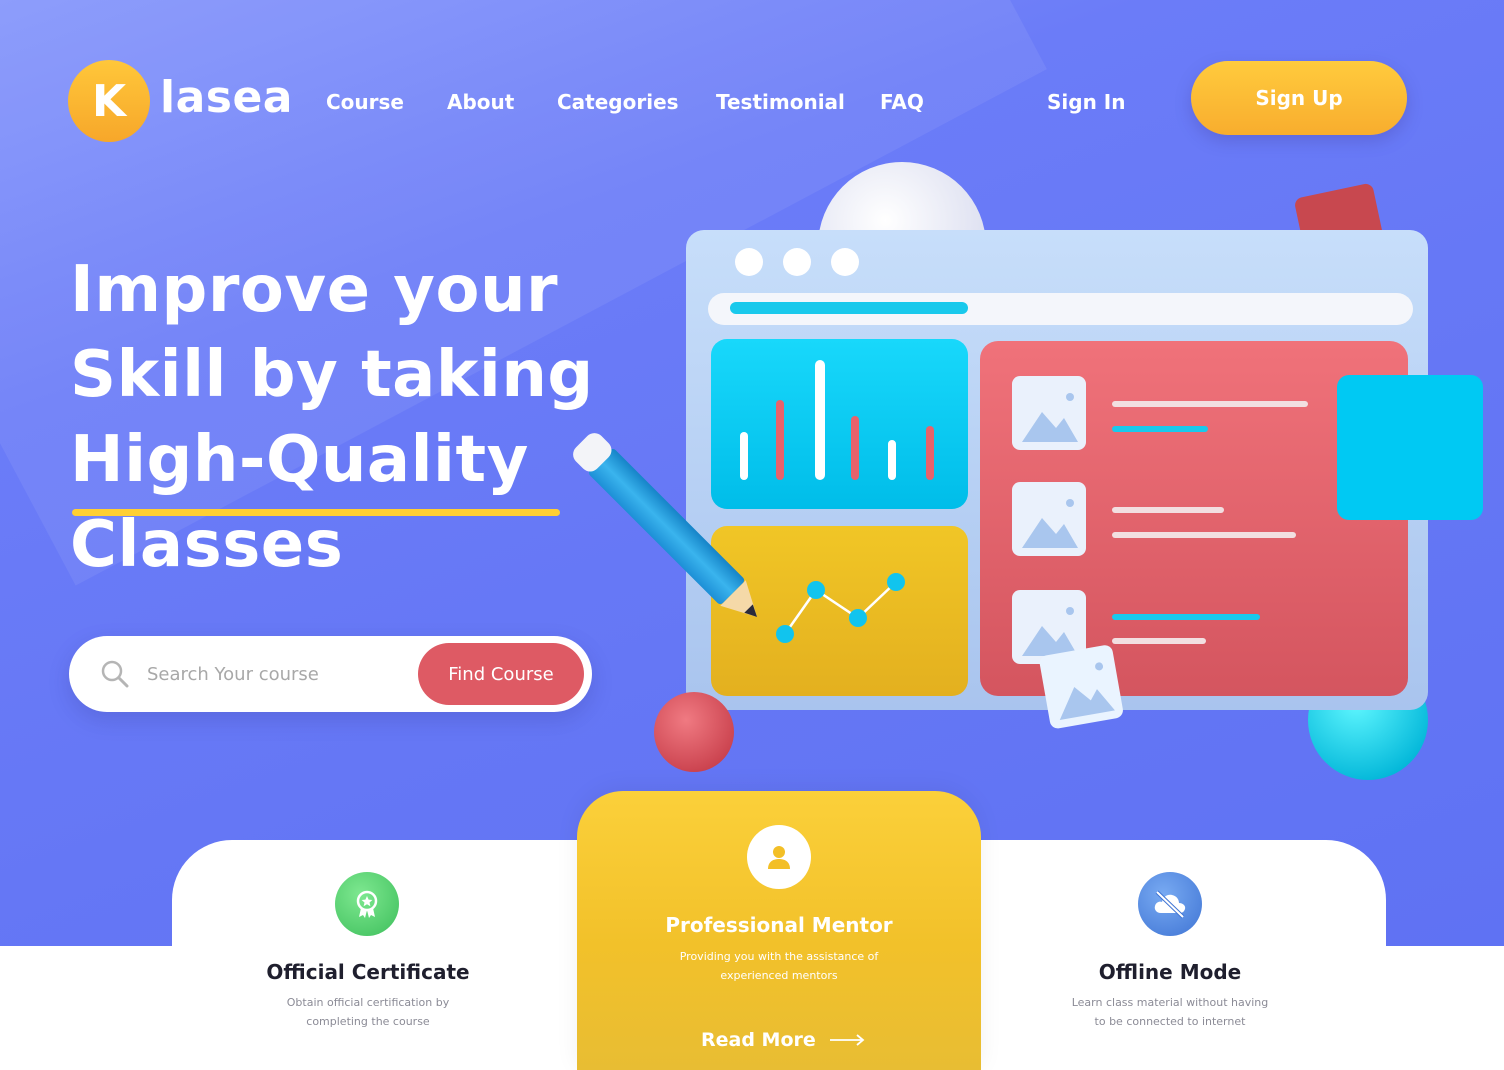 The image size is (1504, 1070). Describe the element at coordinates (115, 674) in the screenshot. I see `search-icon` at that location.